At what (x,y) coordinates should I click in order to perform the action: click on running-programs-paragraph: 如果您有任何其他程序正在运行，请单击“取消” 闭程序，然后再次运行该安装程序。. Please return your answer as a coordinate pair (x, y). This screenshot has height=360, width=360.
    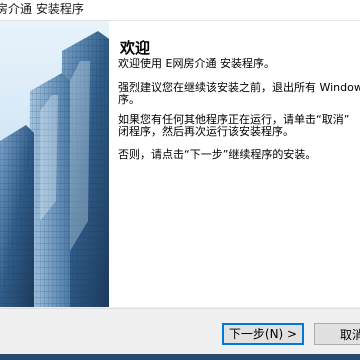
    Looking at the image, I should click on (233, 126).